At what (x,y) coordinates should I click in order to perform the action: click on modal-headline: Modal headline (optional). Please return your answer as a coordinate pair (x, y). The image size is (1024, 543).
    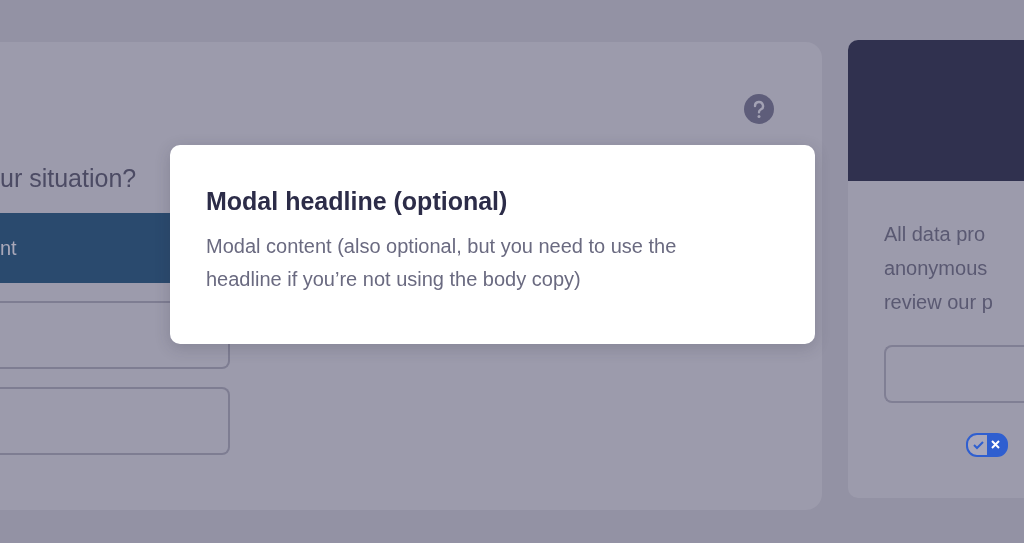
    Looking at the image, I should click on (357, 201).